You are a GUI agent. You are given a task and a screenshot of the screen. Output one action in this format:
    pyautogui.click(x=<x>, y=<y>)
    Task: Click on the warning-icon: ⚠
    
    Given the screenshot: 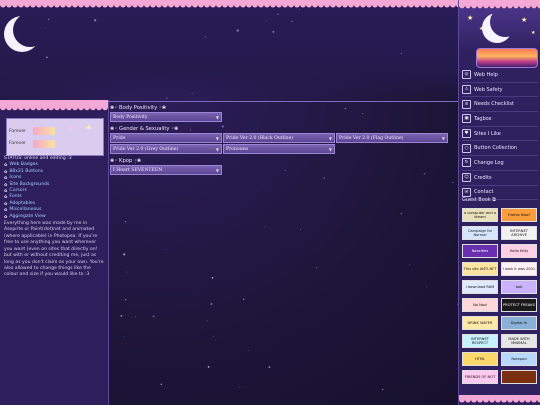 What is the action you would take?
    pyautogui.click(x=466, y=90)
    